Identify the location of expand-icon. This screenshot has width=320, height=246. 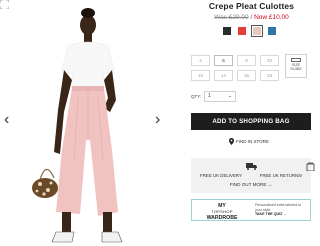
(4, 4).